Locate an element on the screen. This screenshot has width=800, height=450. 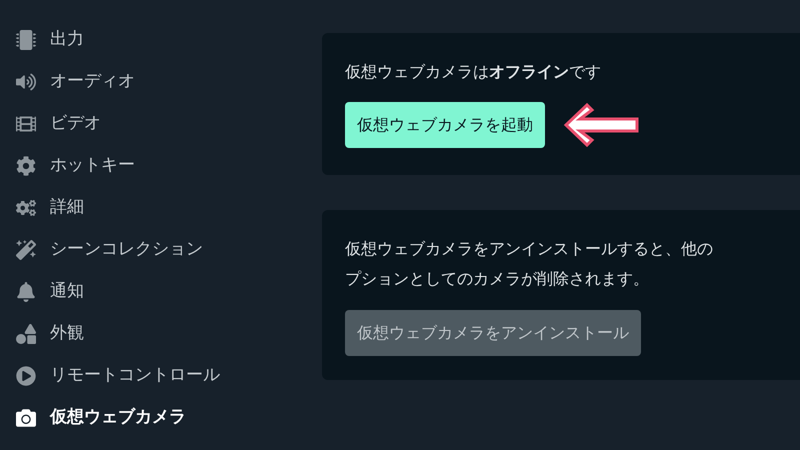
arrow-icon is located at coordinates (602, 125).